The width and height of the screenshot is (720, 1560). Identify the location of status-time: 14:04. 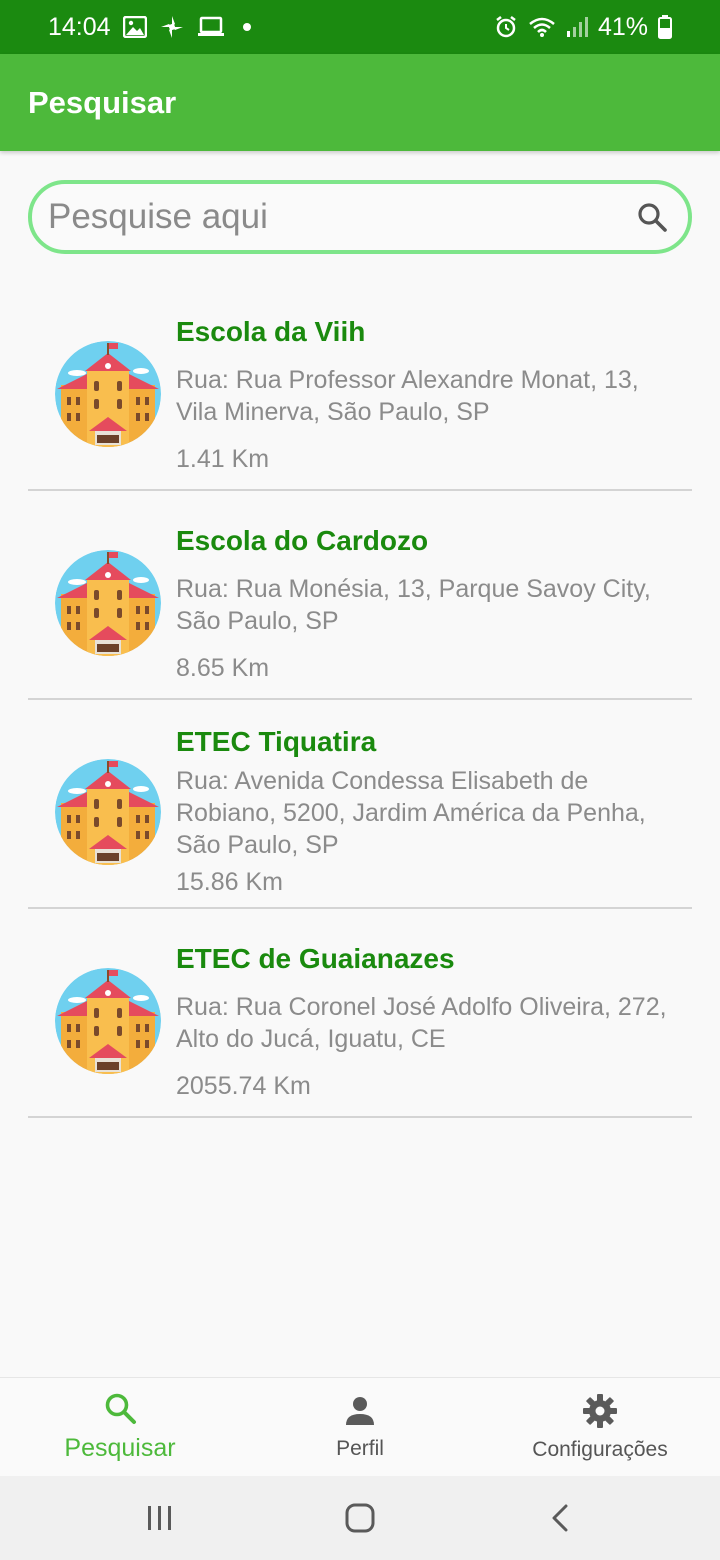
(79, 26).